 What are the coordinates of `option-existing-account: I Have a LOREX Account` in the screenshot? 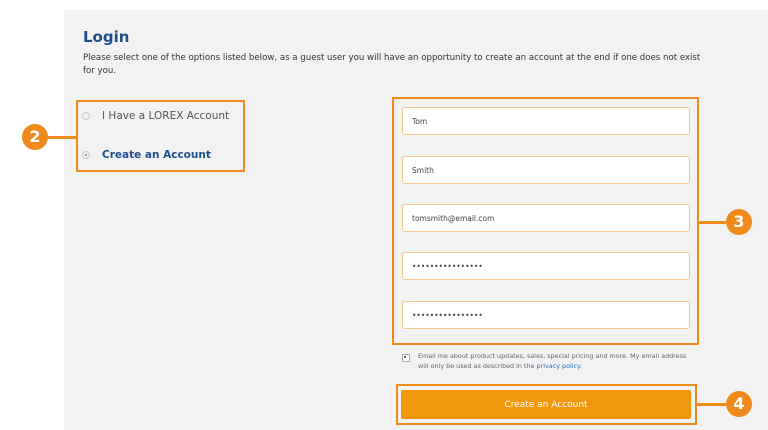 It's located at (155, 116).